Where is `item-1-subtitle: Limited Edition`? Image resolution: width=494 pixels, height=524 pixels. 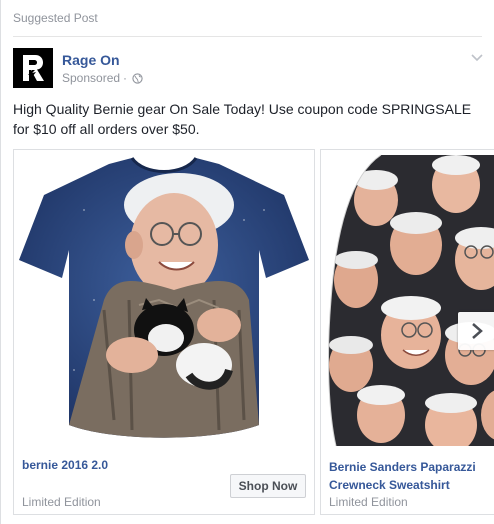 item-1-subtitle: Limited Edition is located at coordinates (61, 502).